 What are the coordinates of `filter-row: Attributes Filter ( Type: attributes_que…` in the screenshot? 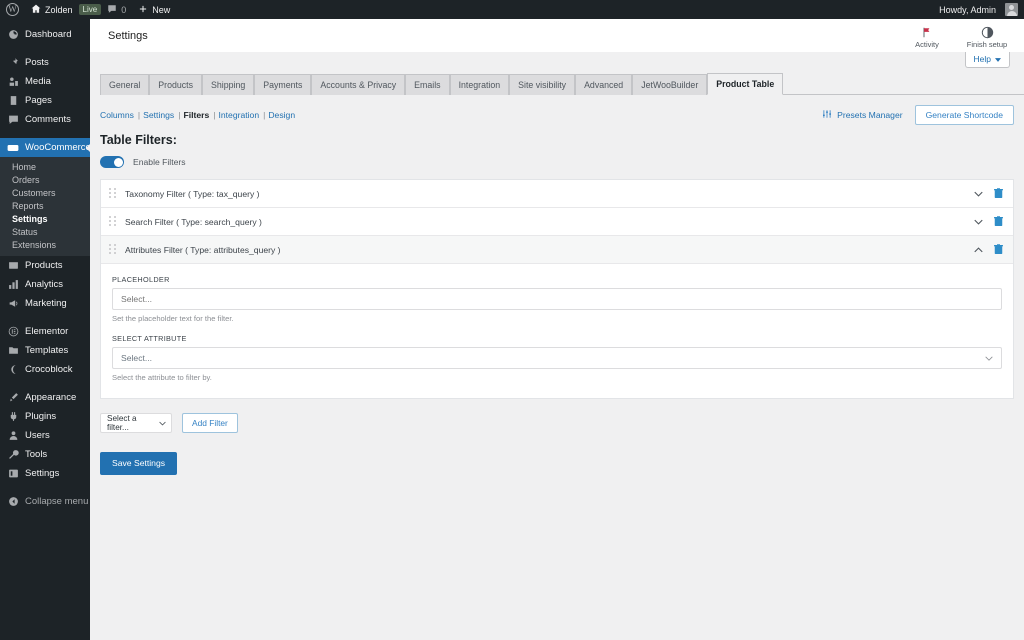 It's located at (557, 250).